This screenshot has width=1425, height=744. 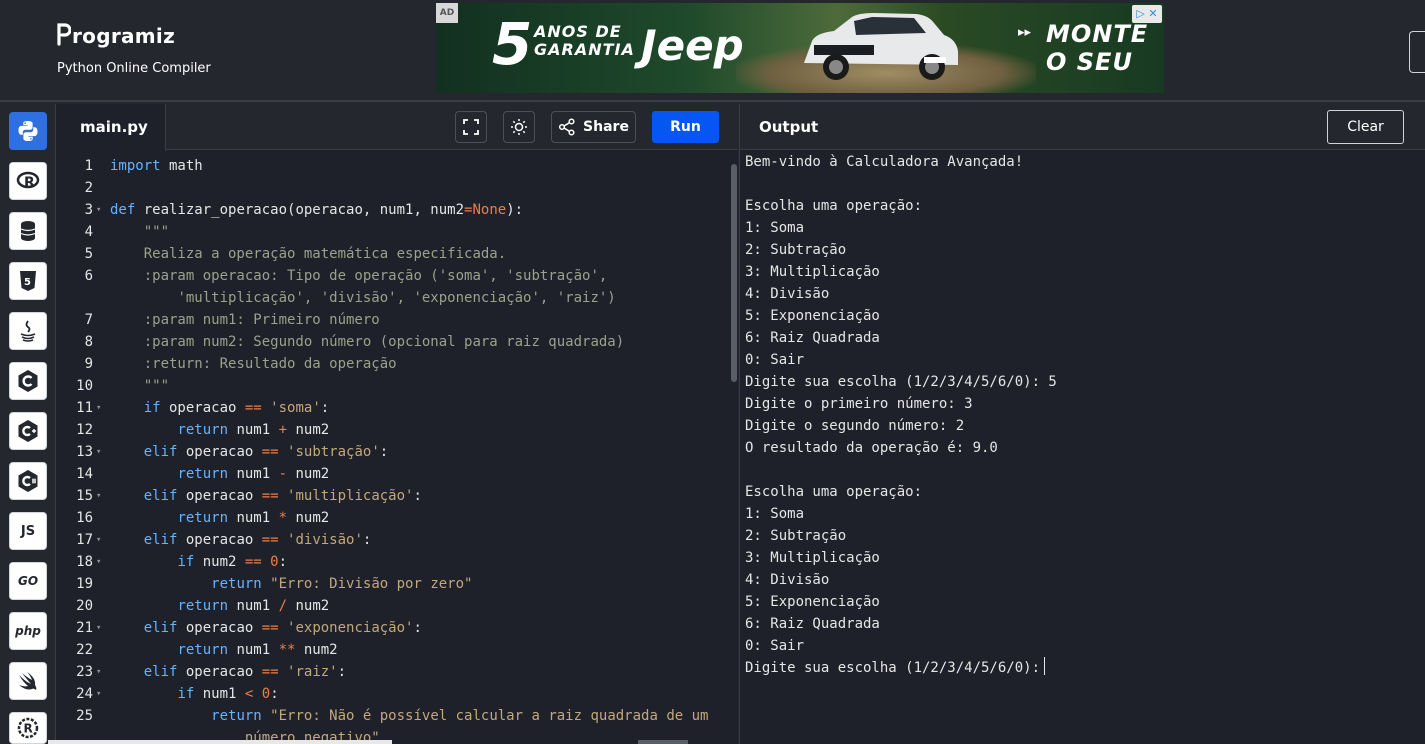 What do you see at coordinates (397, 518) in the screenshot?
I see `code-line: 16 return num1 * num2` at bounding box center [397, 518].